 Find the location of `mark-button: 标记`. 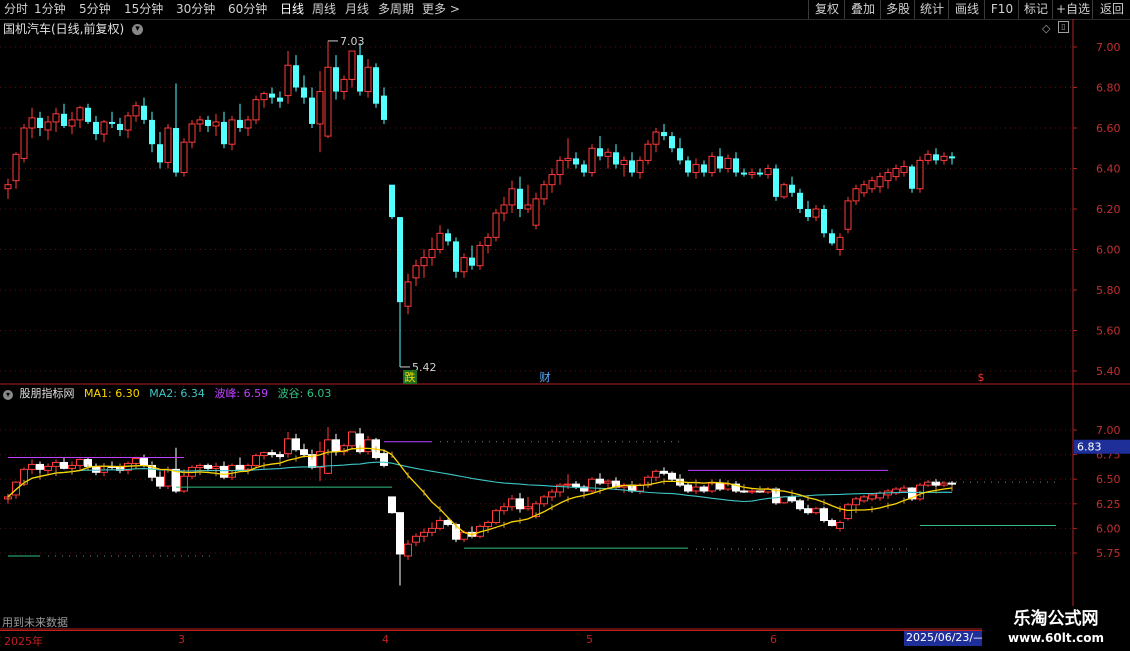

mark-button: 标记 is located at coordinates (1035, 9).